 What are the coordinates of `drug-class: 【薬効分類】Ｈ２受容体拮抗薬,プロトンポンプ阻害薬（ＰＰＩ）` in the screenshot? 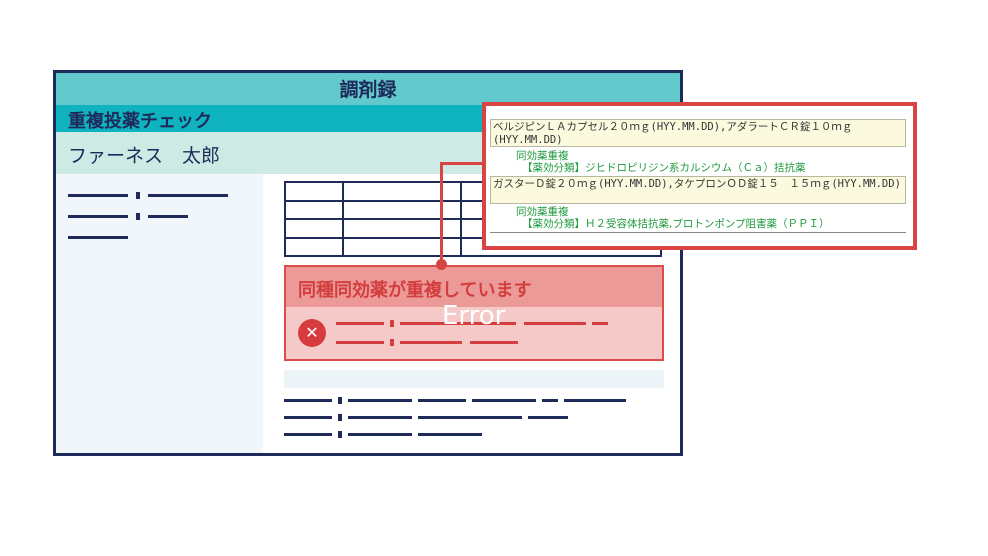 It's located at (676, 224).